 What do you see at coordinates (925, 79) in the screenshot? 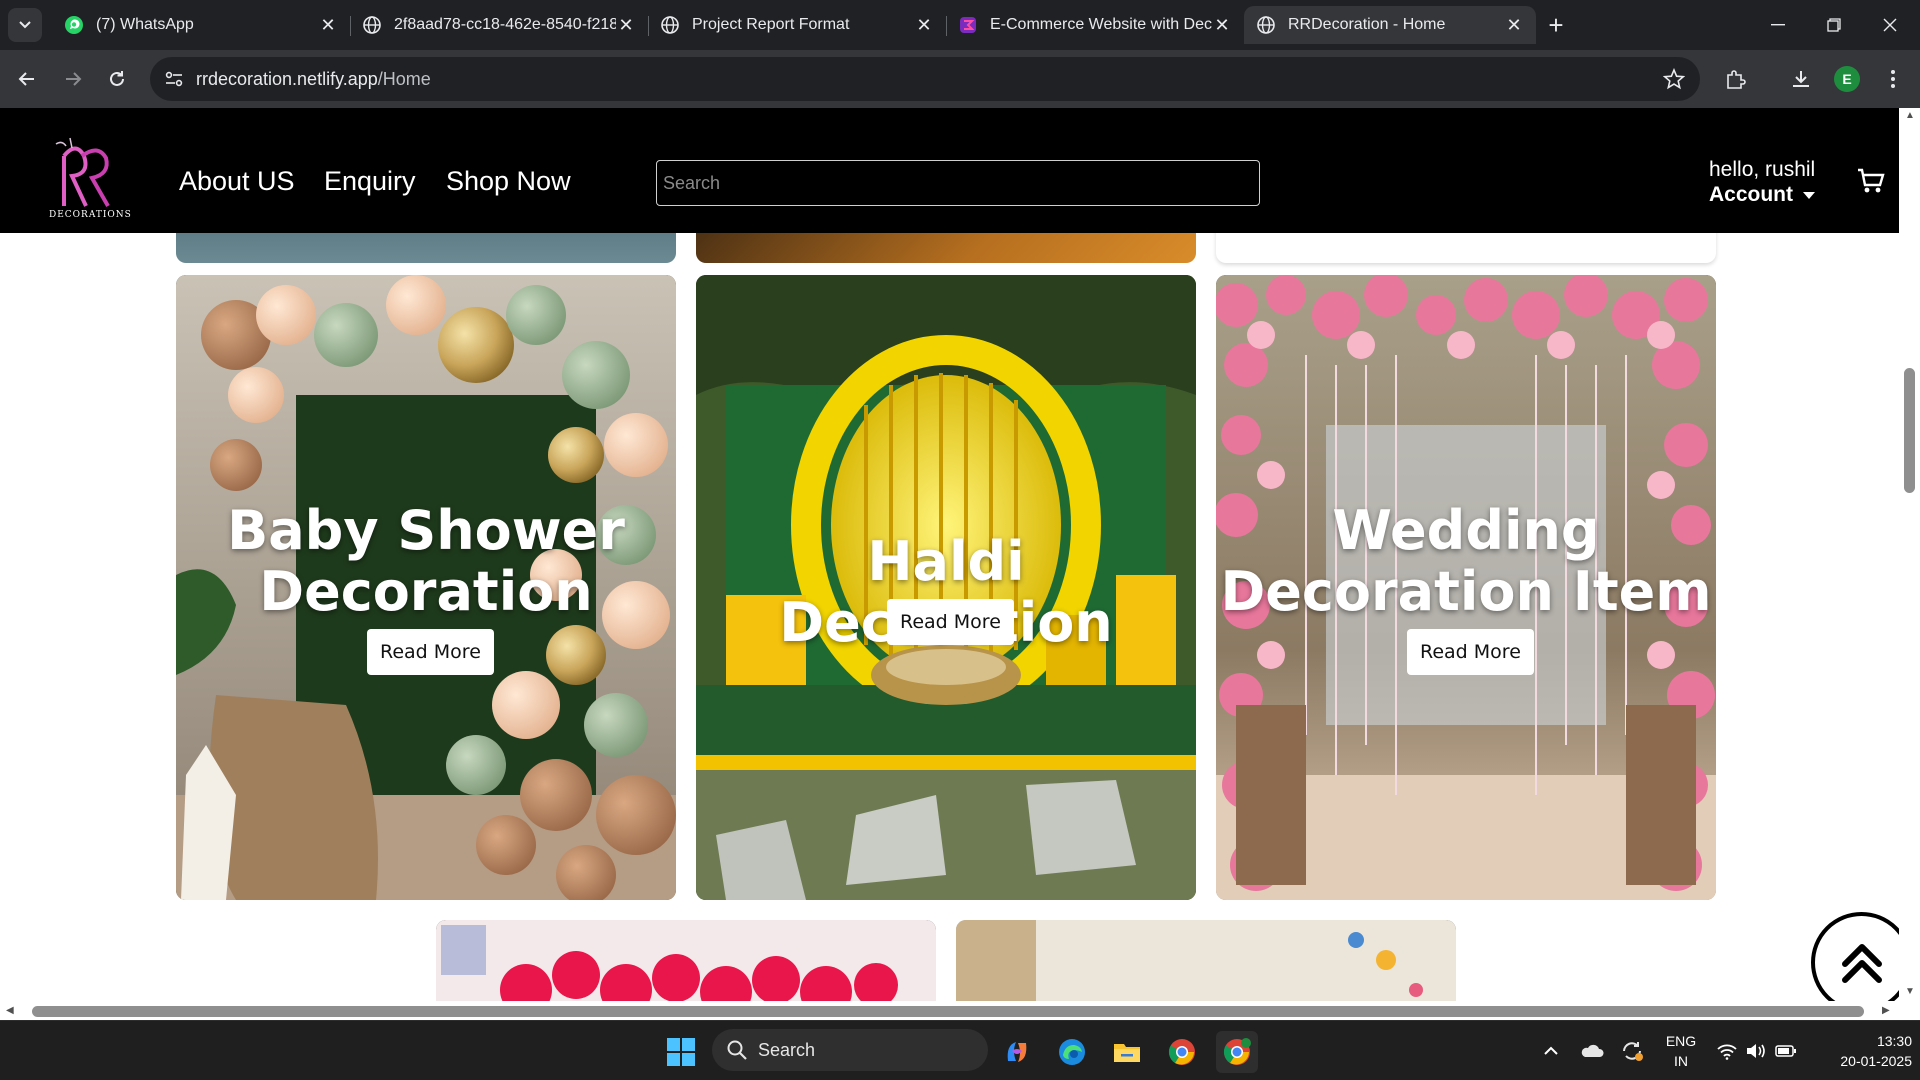
I see `address-bar: rrdecoration.netlify.app/Home` at bounding box center [925, 79].